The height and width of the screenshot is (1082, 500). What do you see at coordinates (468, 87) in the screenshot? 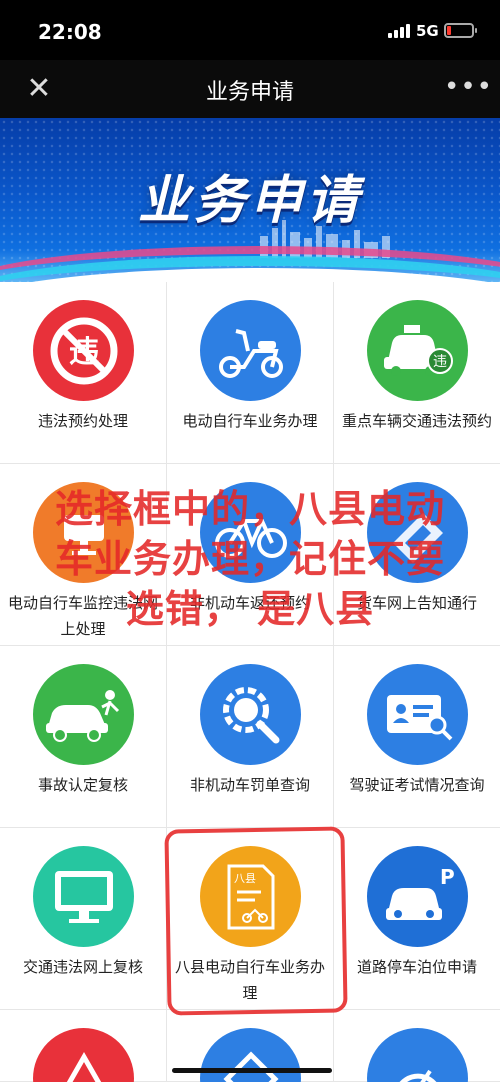
I see `more-menu-icon: •••` at bounding box center [468, 87].